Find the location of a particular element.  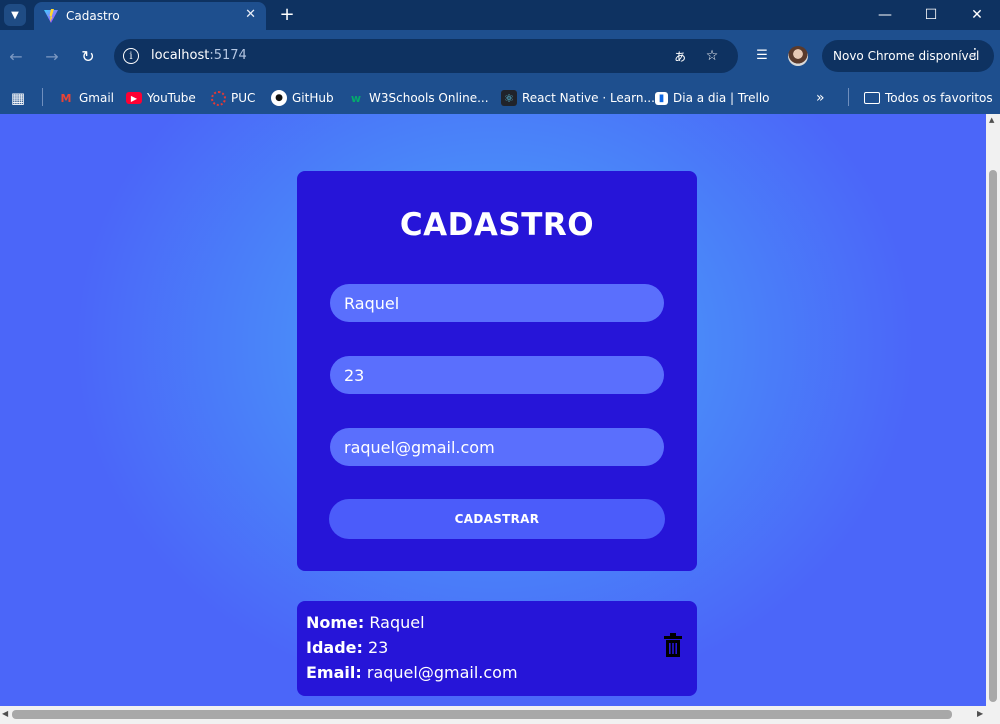

bookmark-youtube: ▶ YouTube is located at coordinates (161, 98).